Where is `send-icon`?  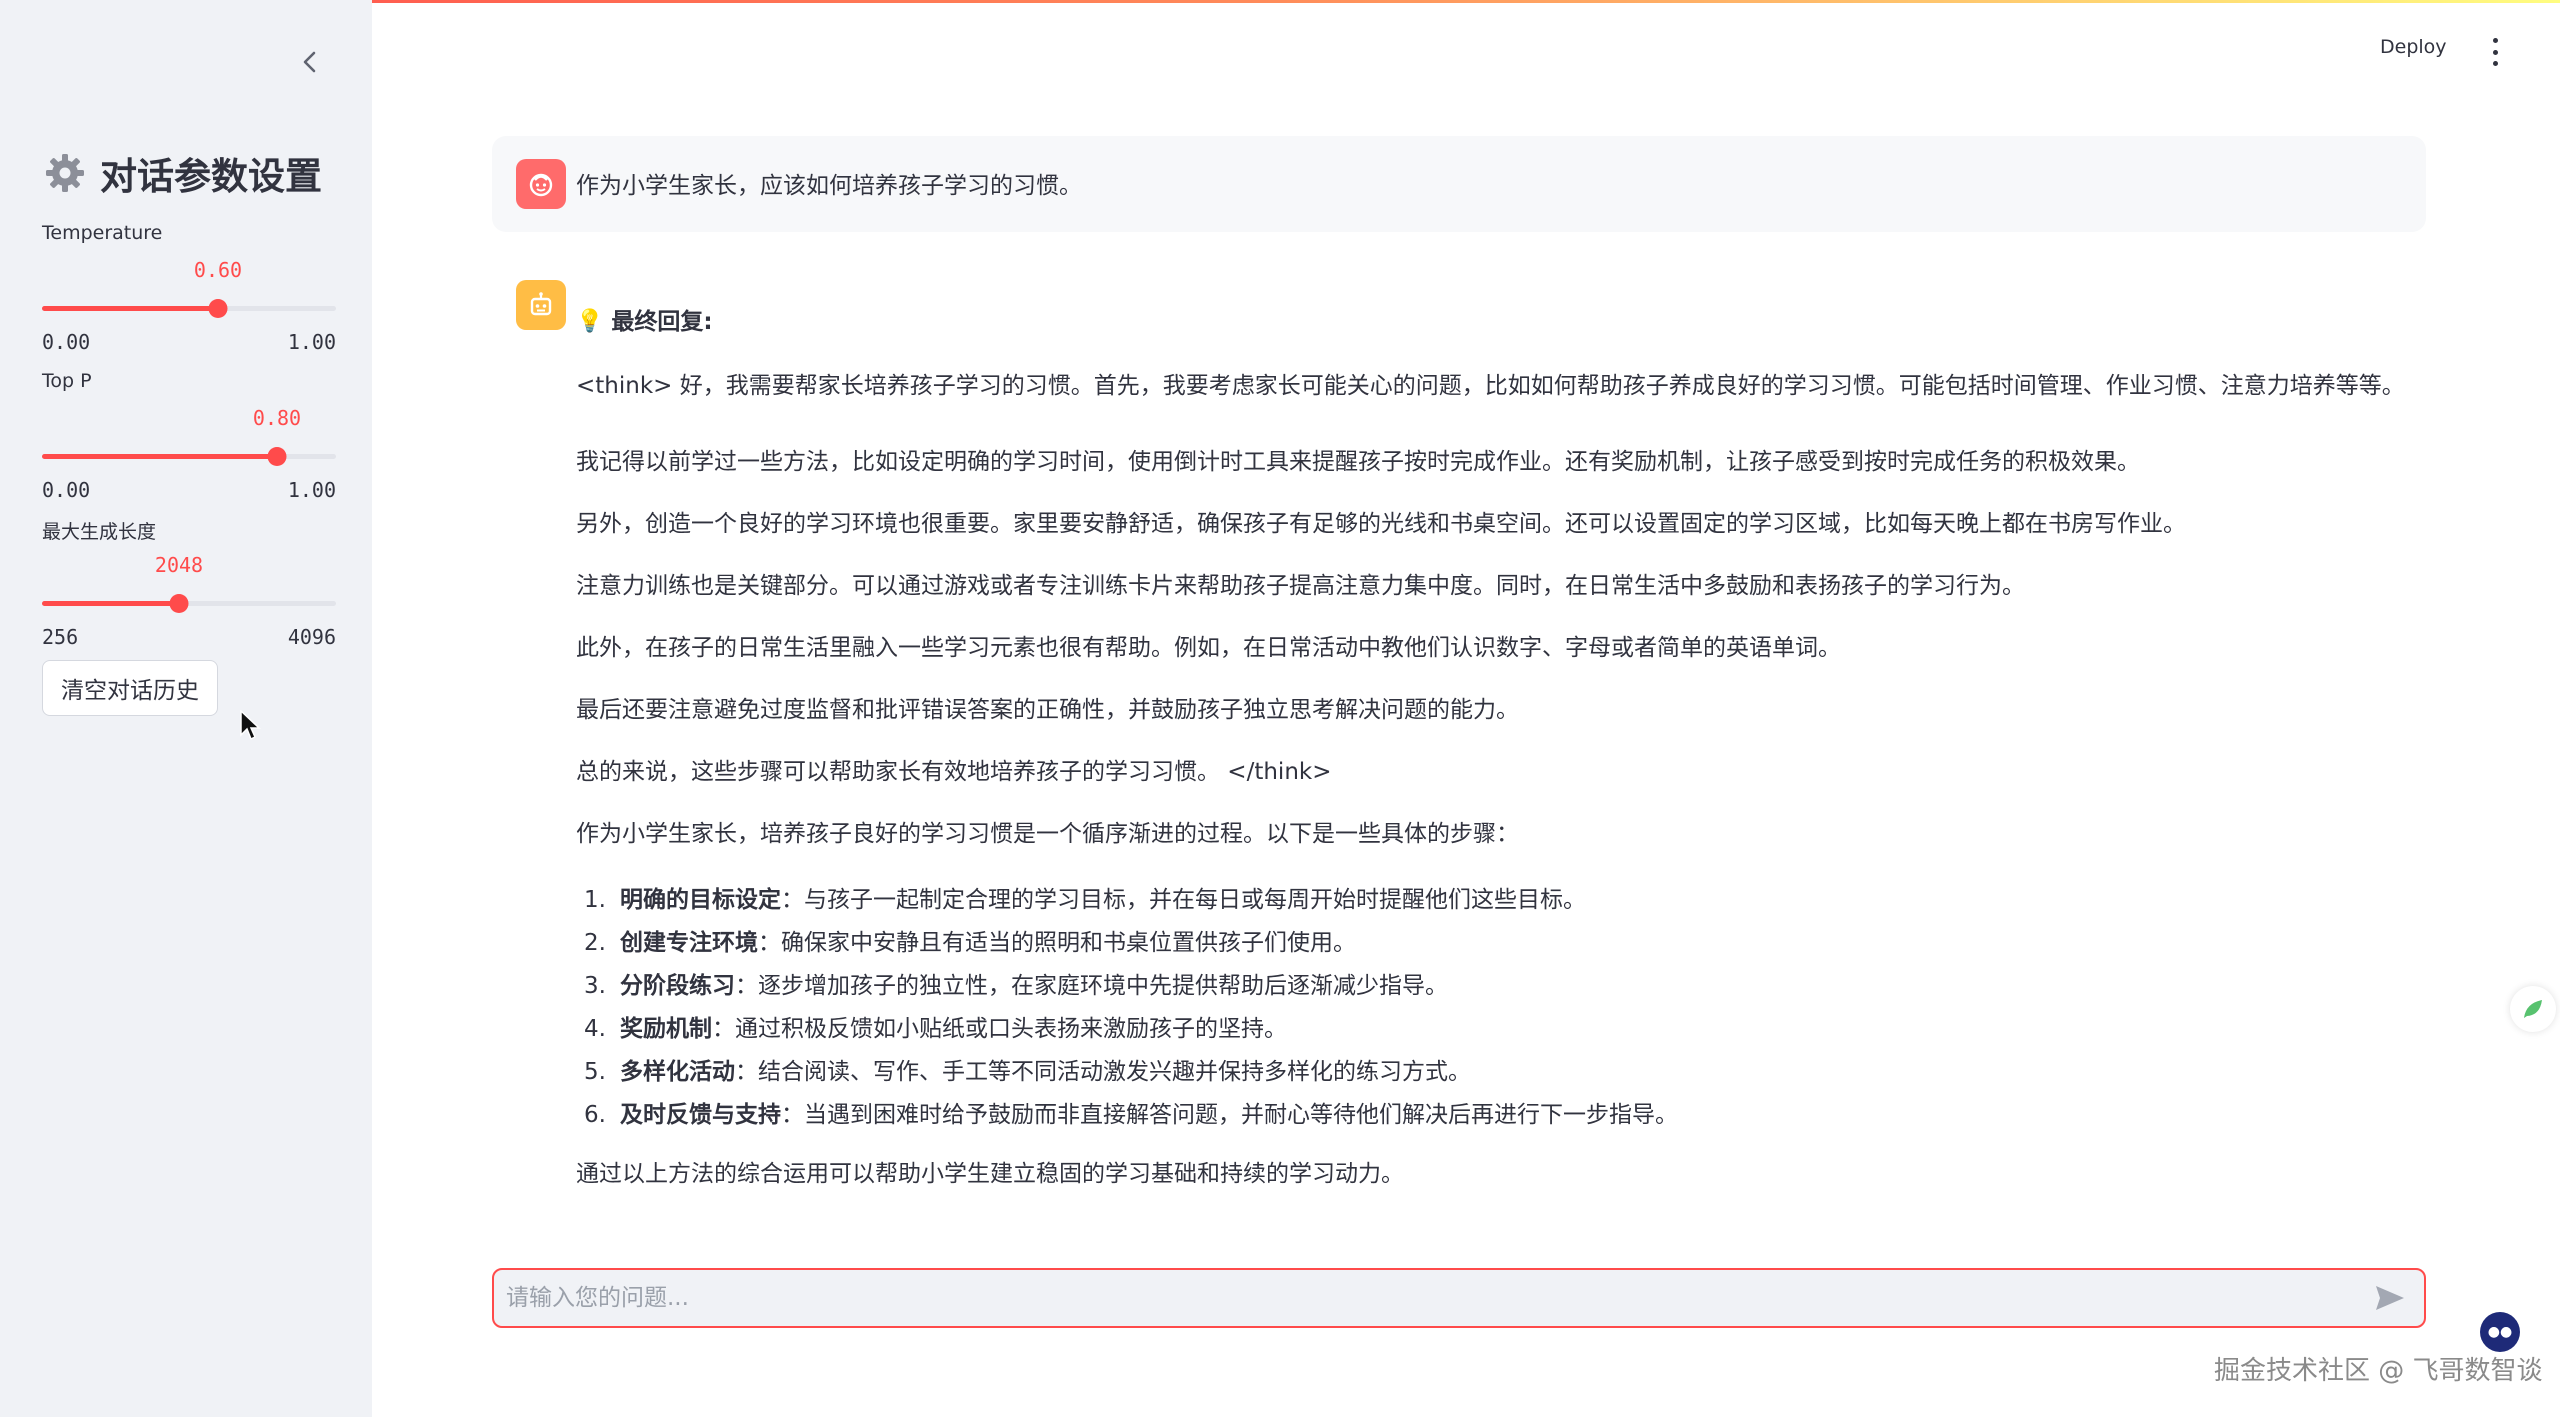
send-icon is located at coordinates (2390, 1298).